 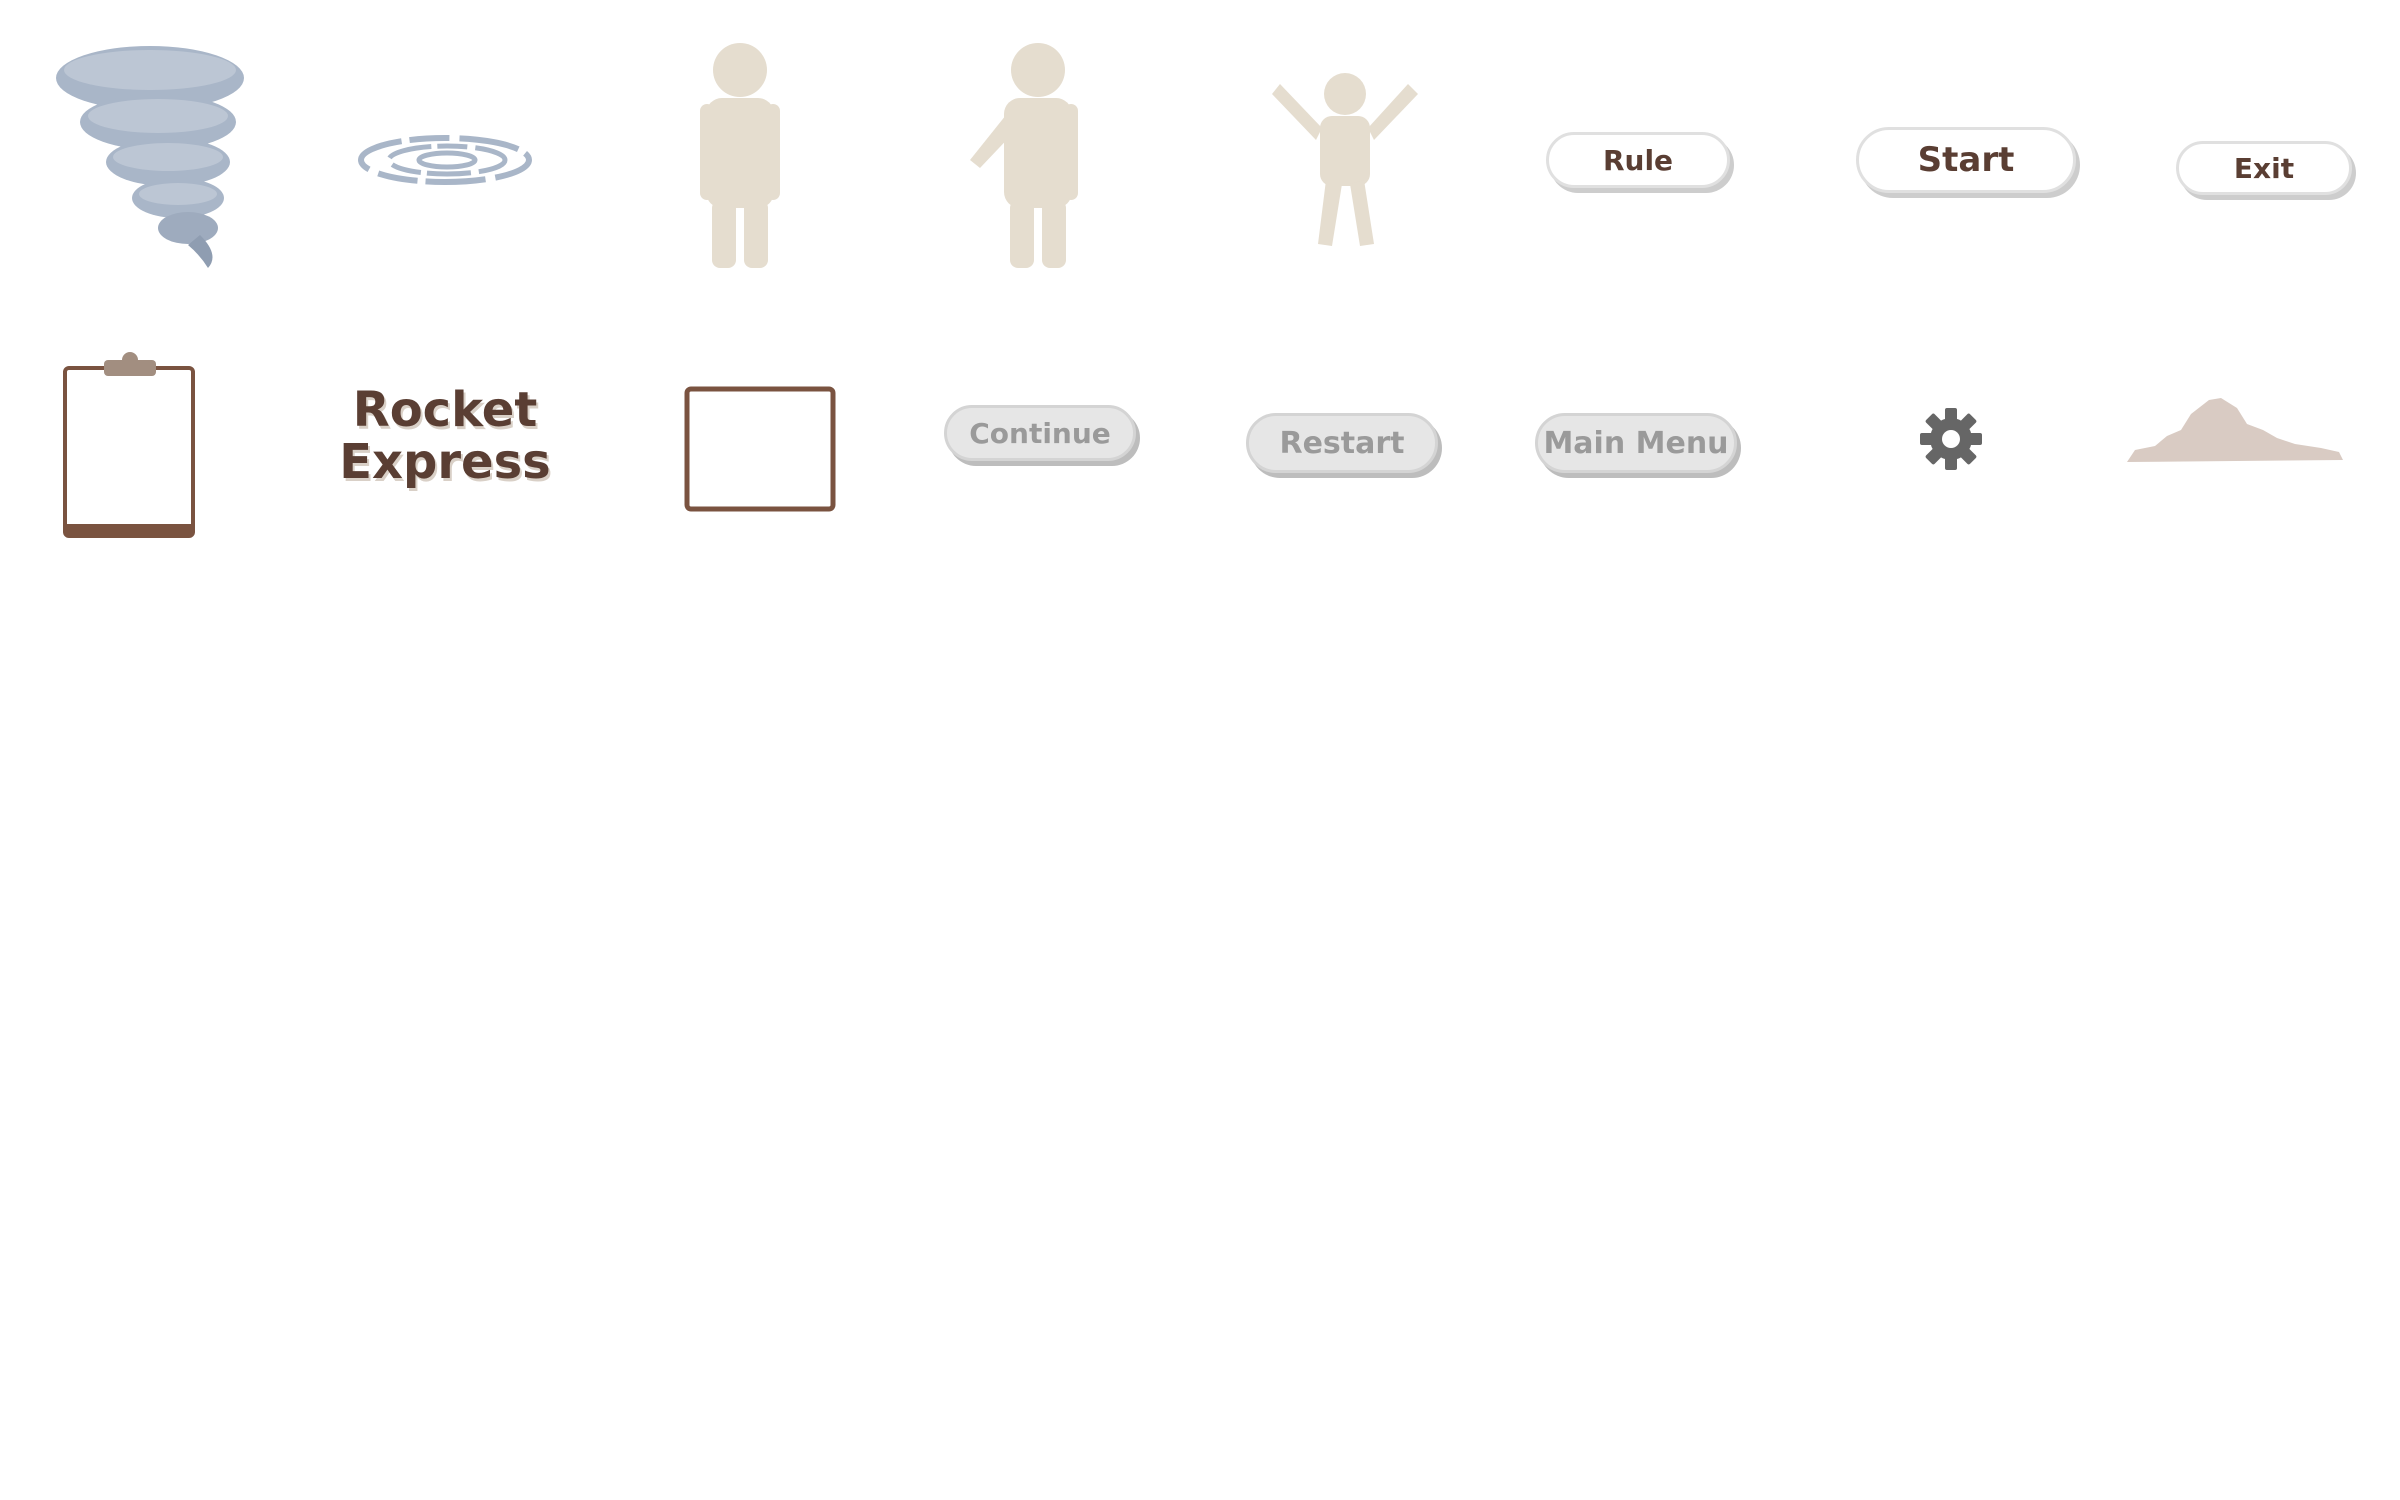 What do you see at coordinates (1951, 439) in the screenshot?
I see `gear-icon` at bounding box center [1951, 439].